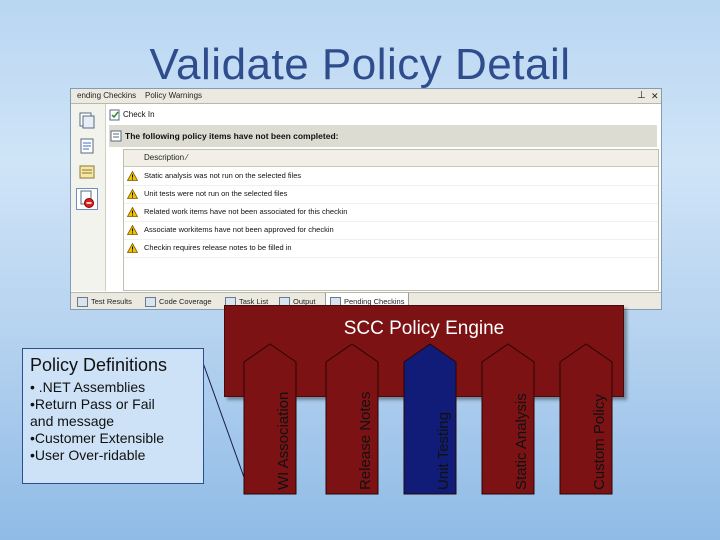 The height and width of the screenshot is (540, 720). What do you see at coordinates (283, 441) in the screenshot?
I see `policy-arrow-label: WI Association` at bounding box center [283, 441].